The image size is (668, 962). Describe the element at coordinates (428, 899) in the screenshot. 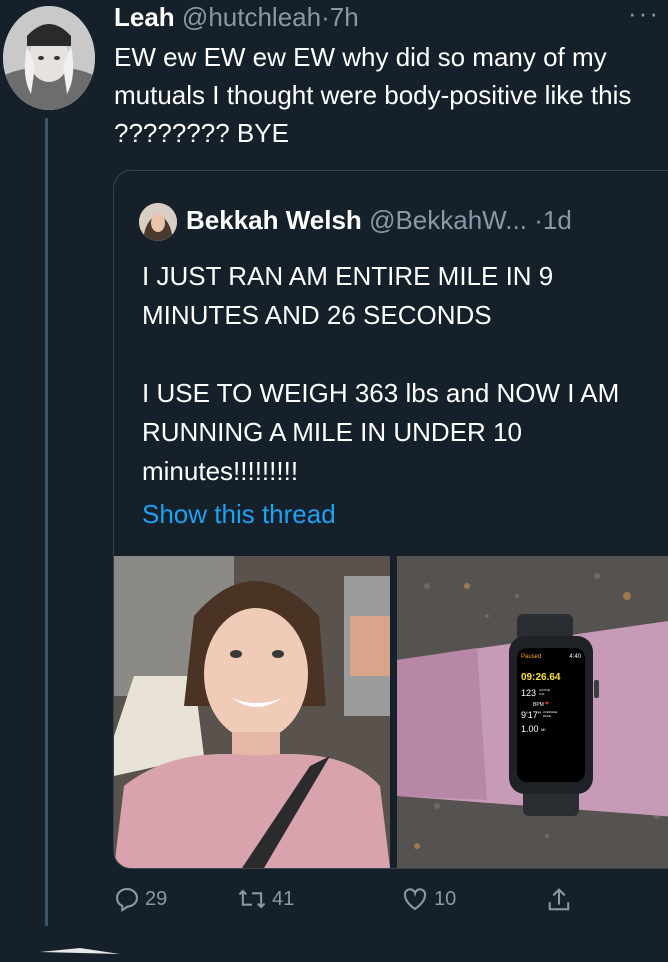

I see `like-button: 10` at that location.